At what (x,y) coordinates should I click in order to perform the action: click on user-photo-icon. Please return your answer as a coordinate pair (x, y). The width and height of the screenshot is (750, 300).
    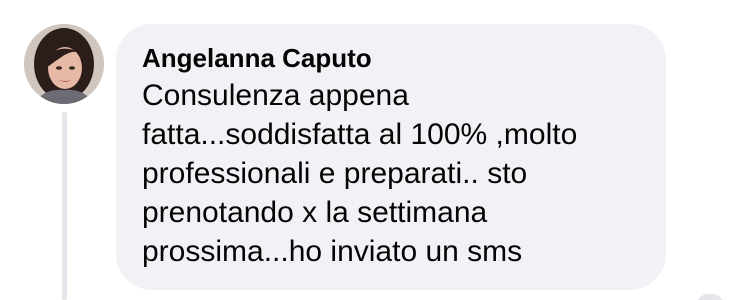
    Looking at the image, I should click on (64, 64).